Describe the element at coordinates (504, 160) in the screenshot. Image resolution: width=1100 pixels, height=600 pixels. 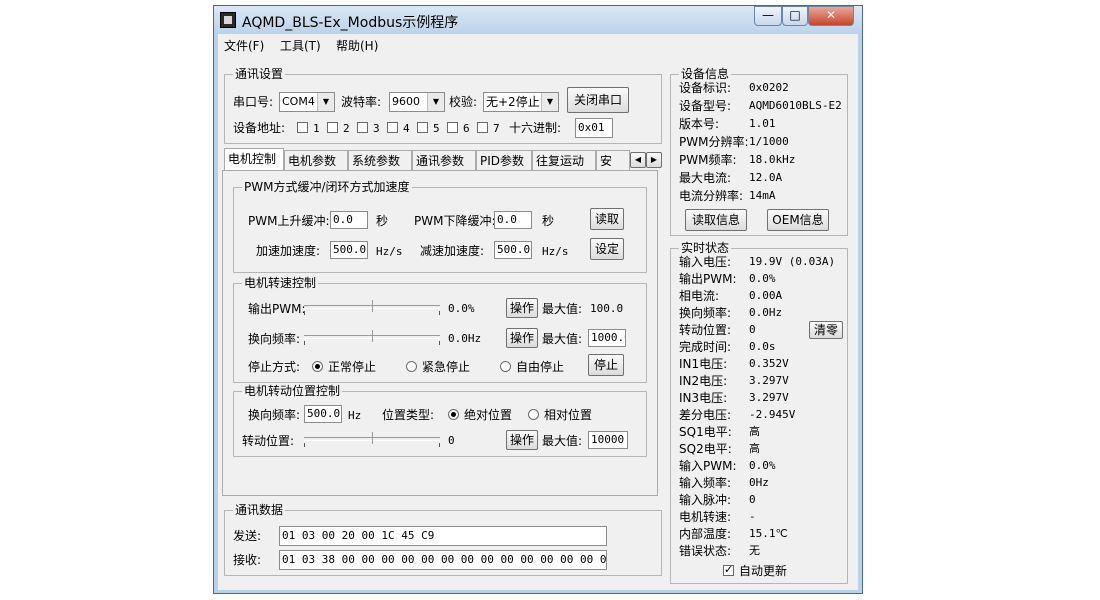
I see `tab-pid-params: PID参数` at that location.